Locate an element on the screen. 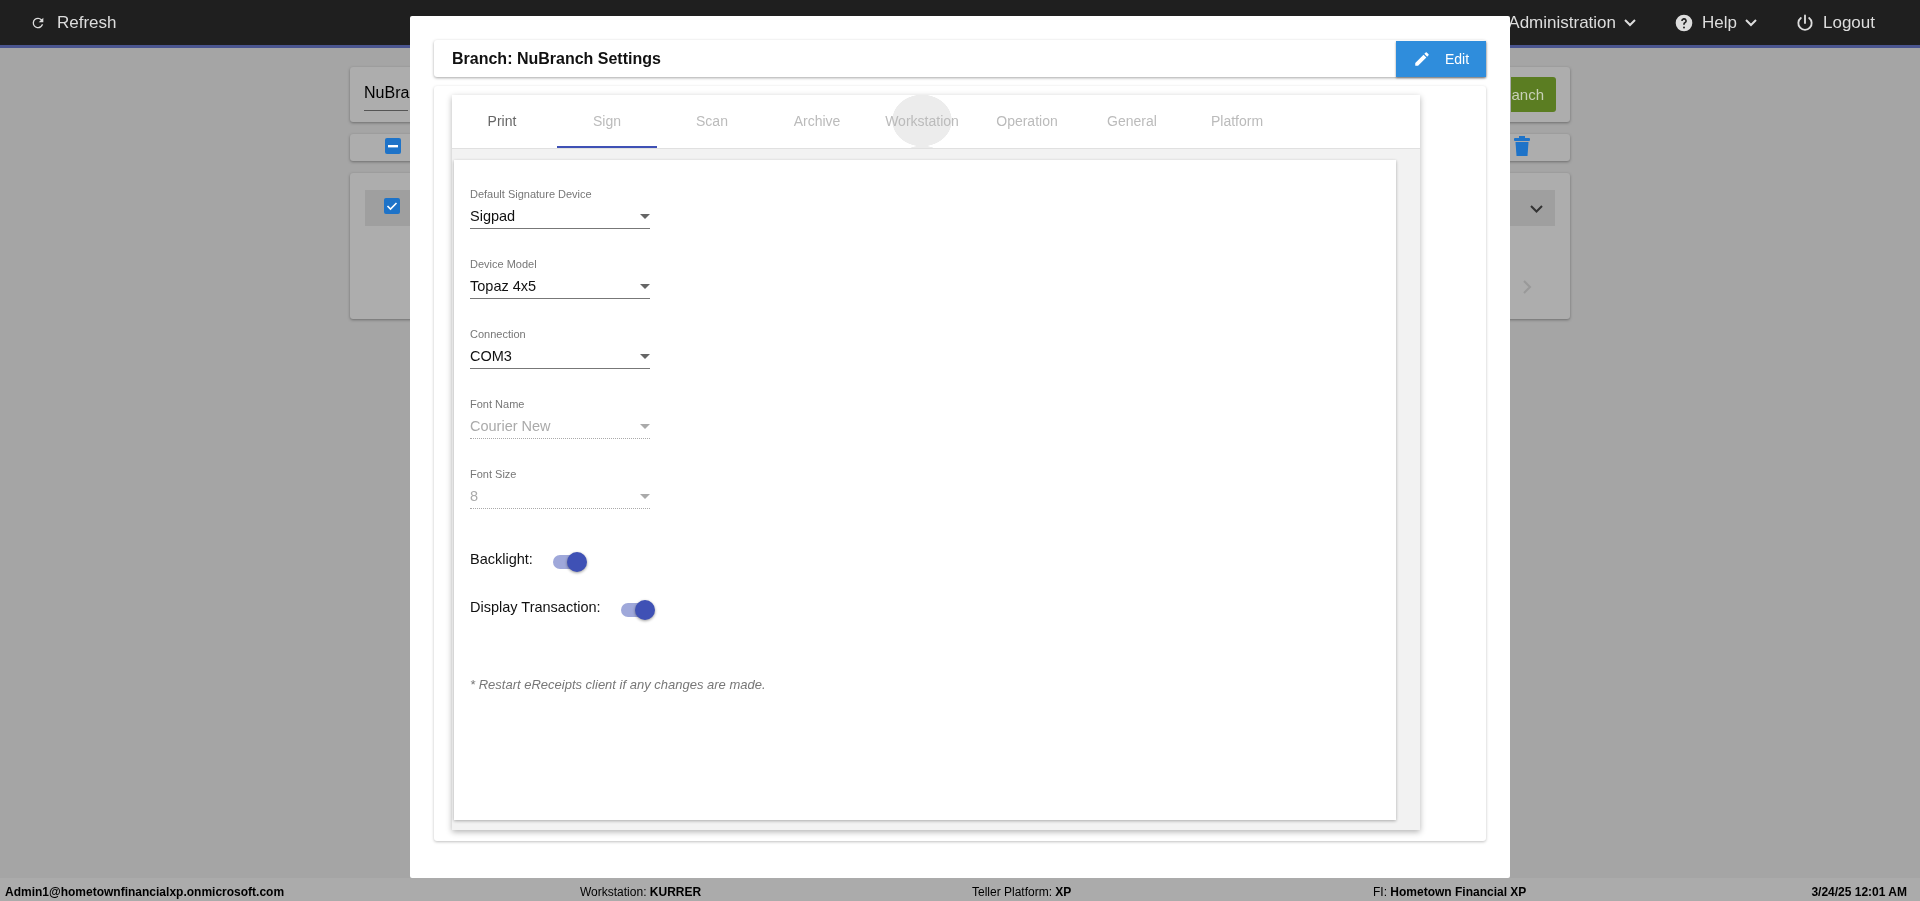 The height and width of the screenshot is (901, 1920). administration-menu: Administration is located at coordinates (1572, 22).